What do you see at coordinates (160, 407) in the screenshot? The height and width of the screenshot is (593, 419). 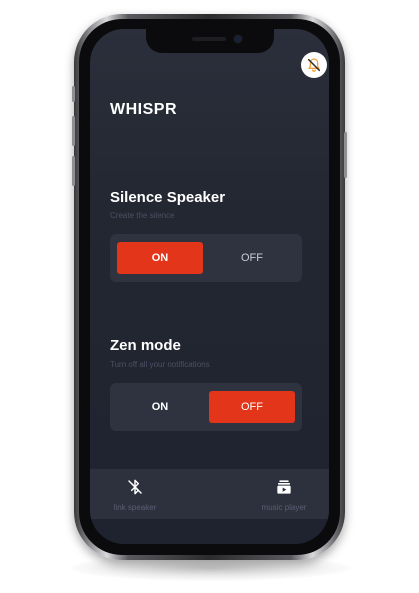 I see `zen-mode-on-button: ON` at bounding box center [160, 407].